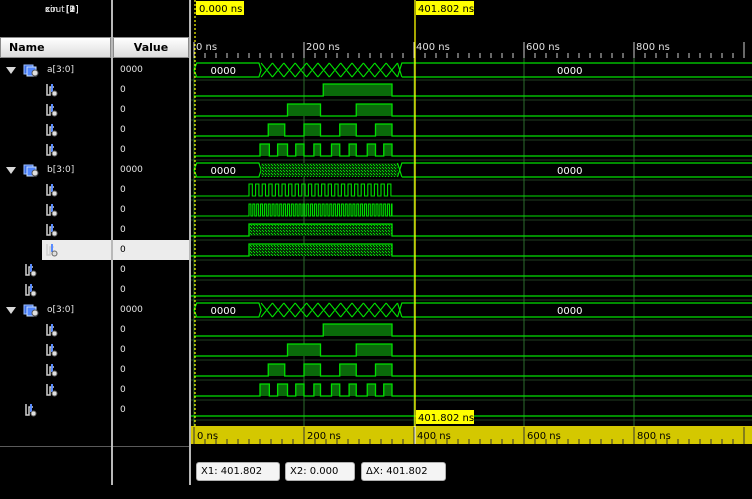 The height and width of the screenshot is (499, 752). Describe the element at coordinates (329, 310) in the screenshot. I see `bus-transition-xs` at that location.